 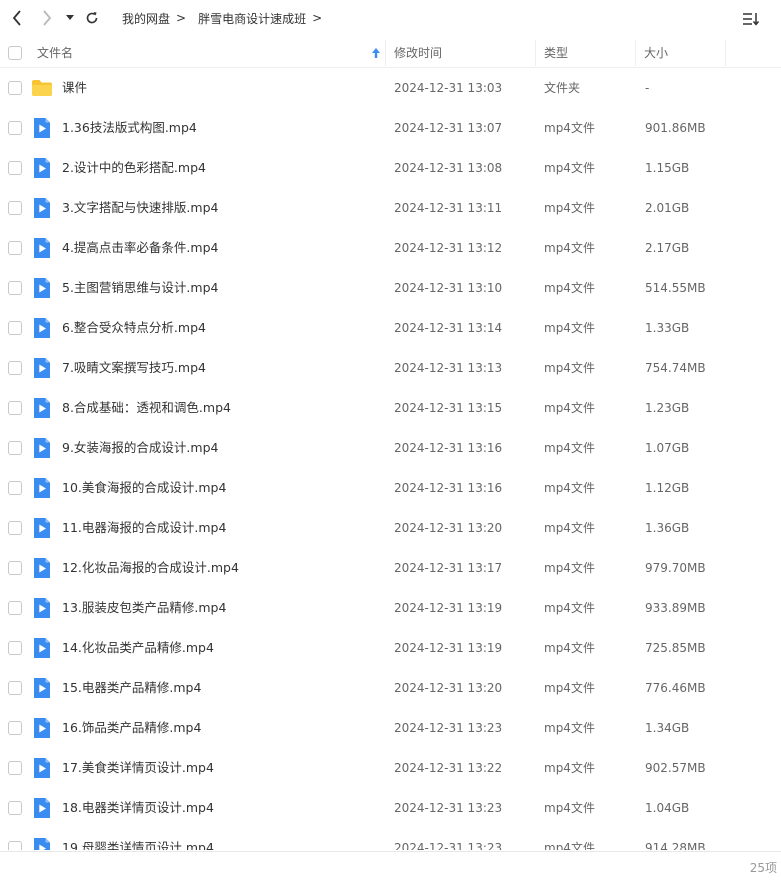 I want to click on file-name: 13.服装皮包类产品精修.mp4, so click(x=144, y=608).